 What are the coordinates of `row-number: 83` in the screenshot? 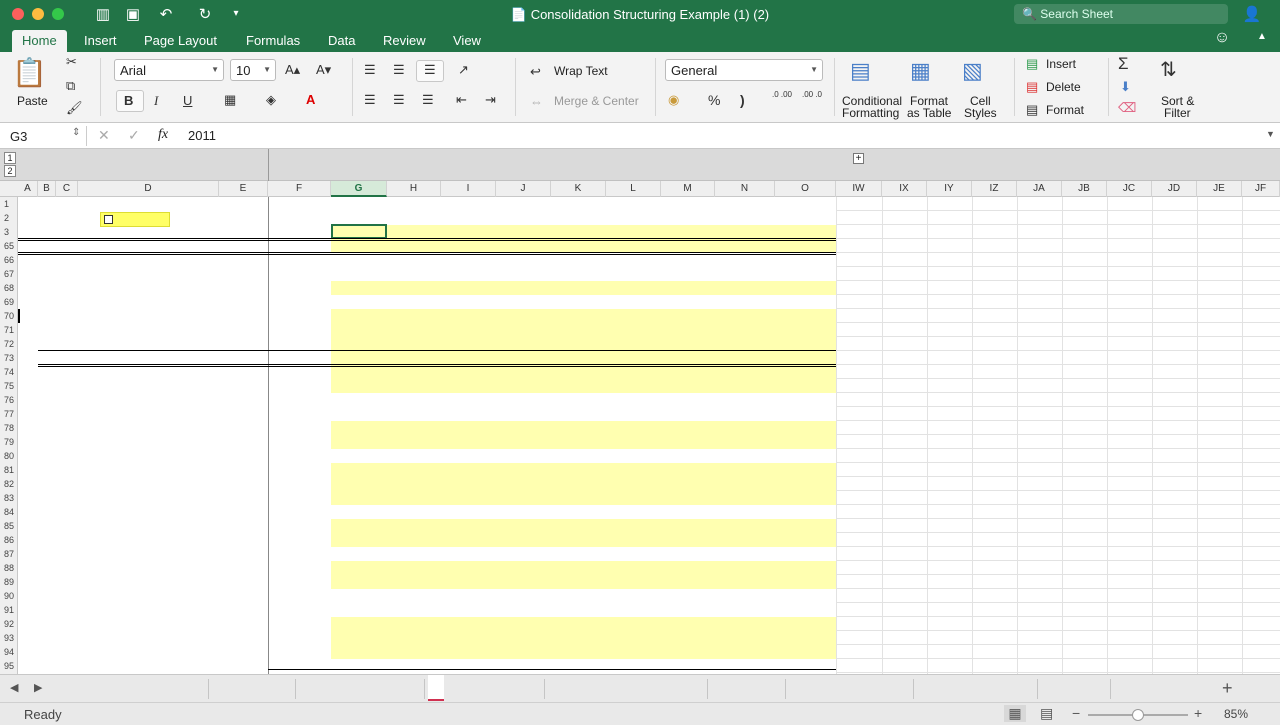 It's located at (9, 498).